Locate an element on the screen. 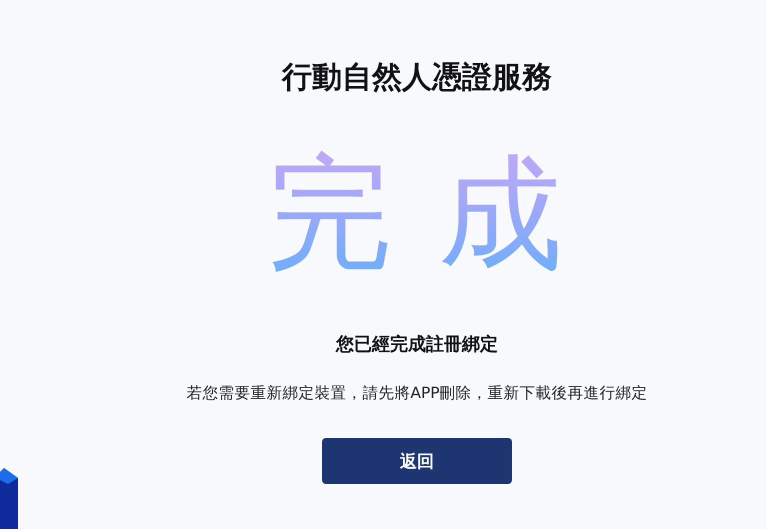 The width and height of the screenshot is (766, 529). cube-drawing is located at coordinates (9, 498).